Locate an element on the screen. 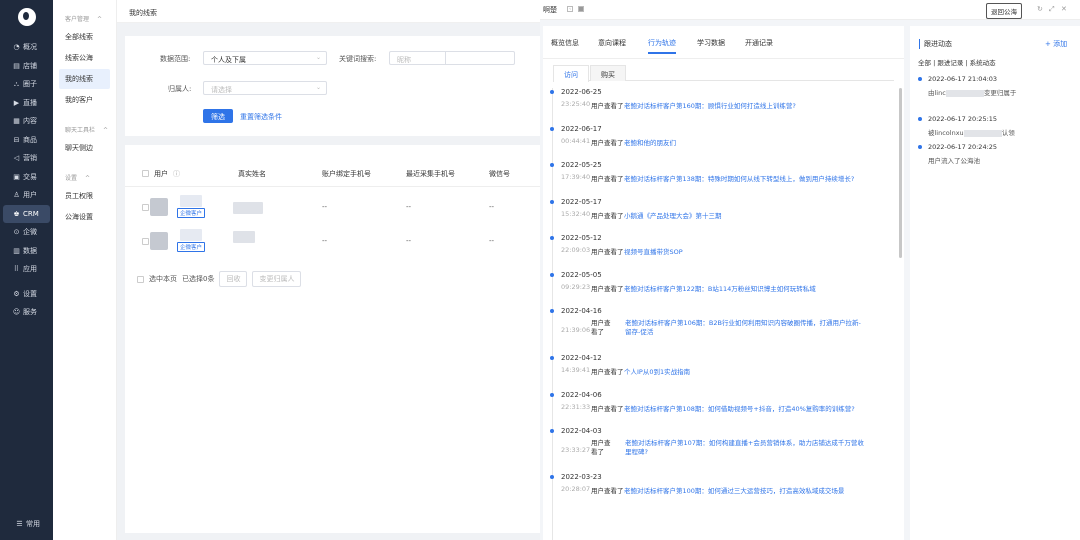 The image size is (1080, 540). follow-up-filters: 全部 | 跟进记录 | 系统动态 is located at coordinates (957, 62).